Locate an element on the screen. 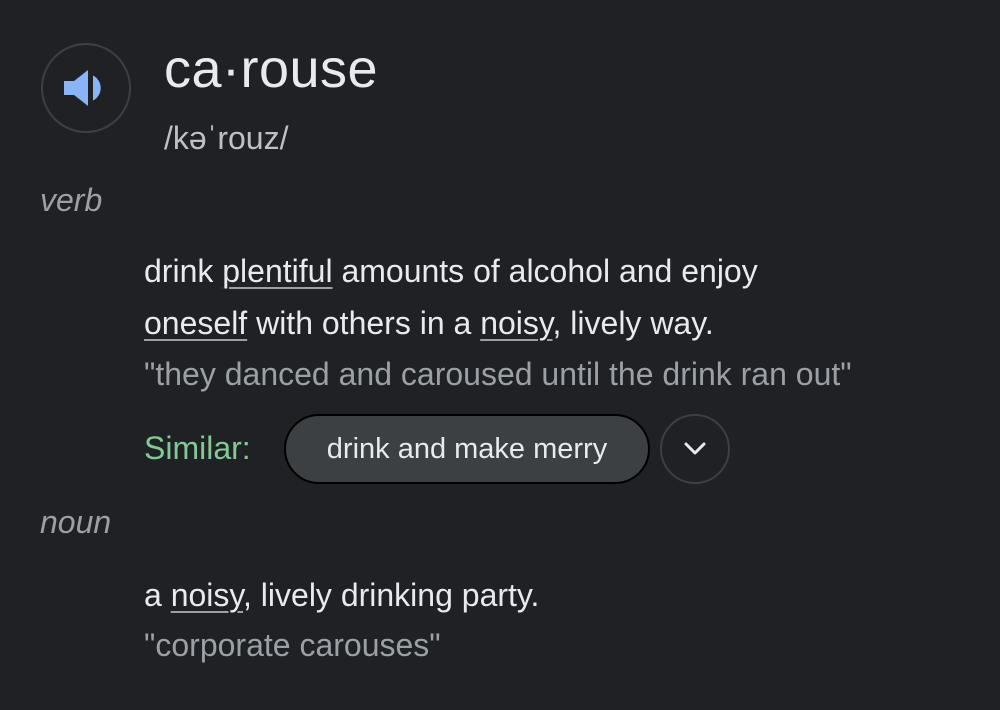  definition-link-oneself: oneself is located at coordinates (195, 323).